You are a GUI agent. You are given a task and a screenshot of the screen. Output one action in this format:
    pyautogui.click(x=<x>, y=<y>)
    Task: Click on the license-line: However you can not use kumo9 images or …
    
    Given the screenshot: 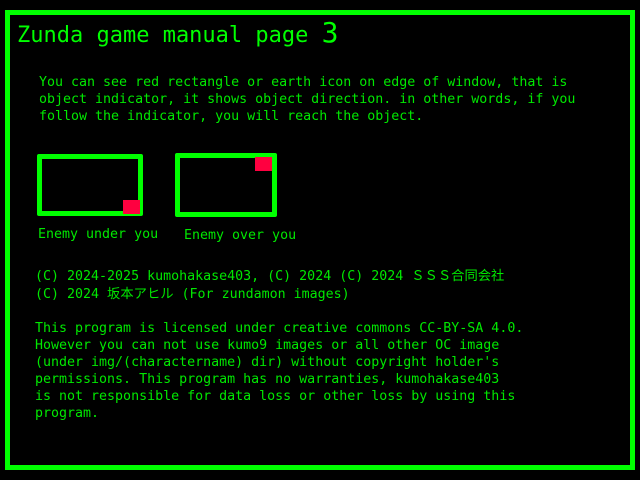 What is the action you would take?
    pyautogui.click(x=267, y=345)
    